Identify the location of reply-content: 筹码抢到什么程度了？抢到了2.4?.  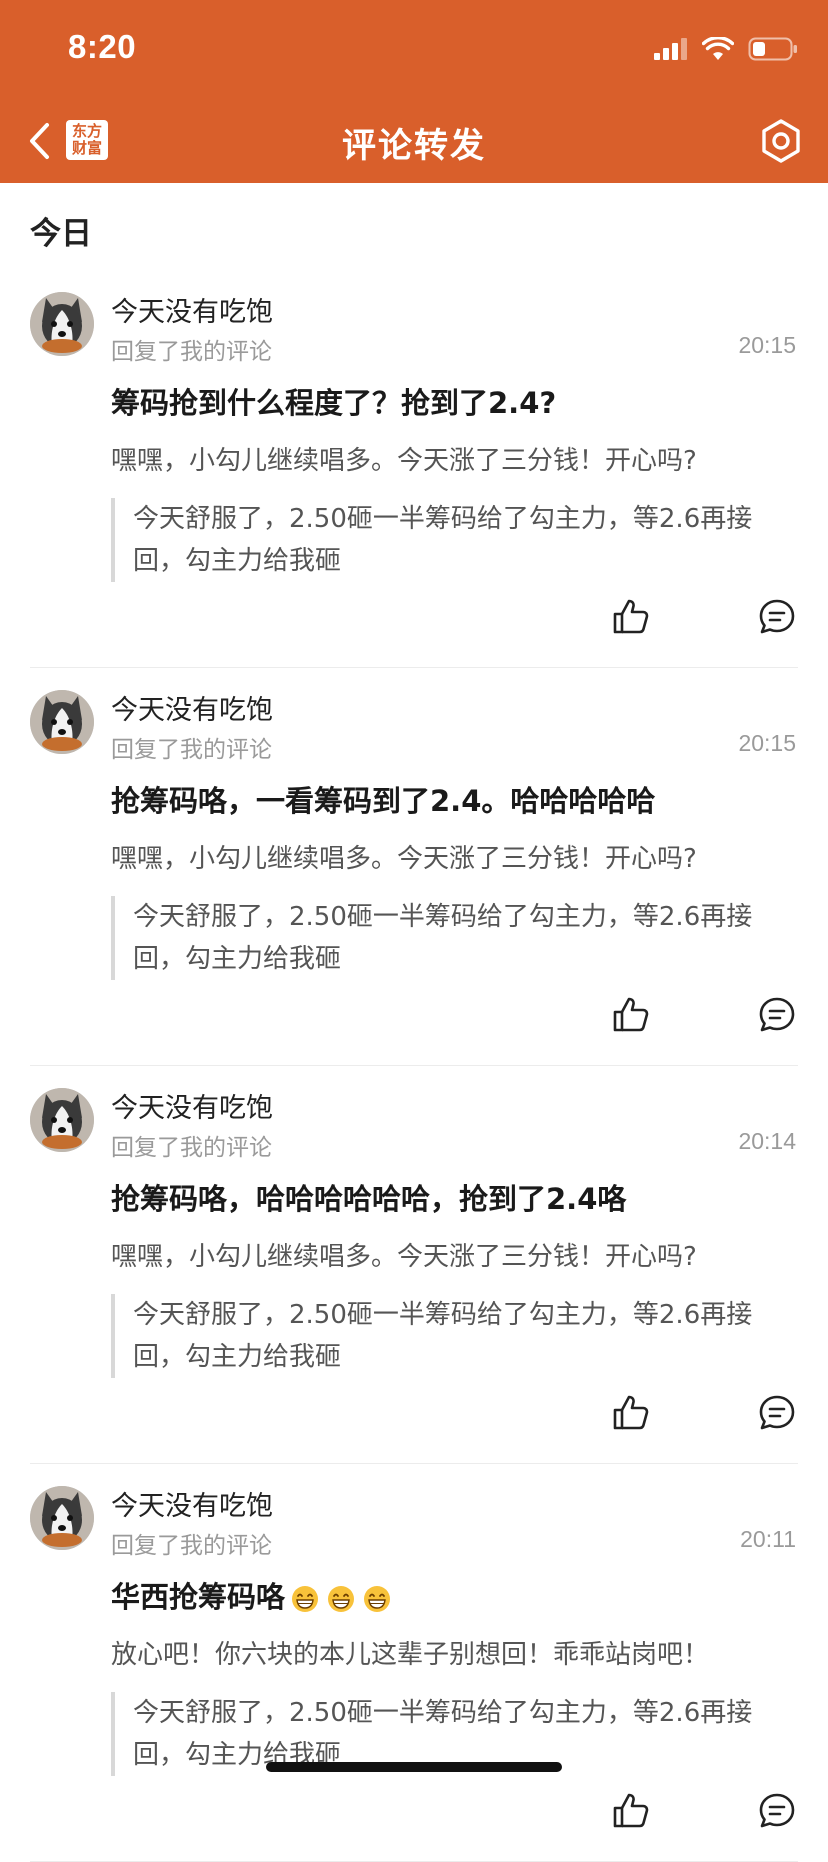
(333, 401).